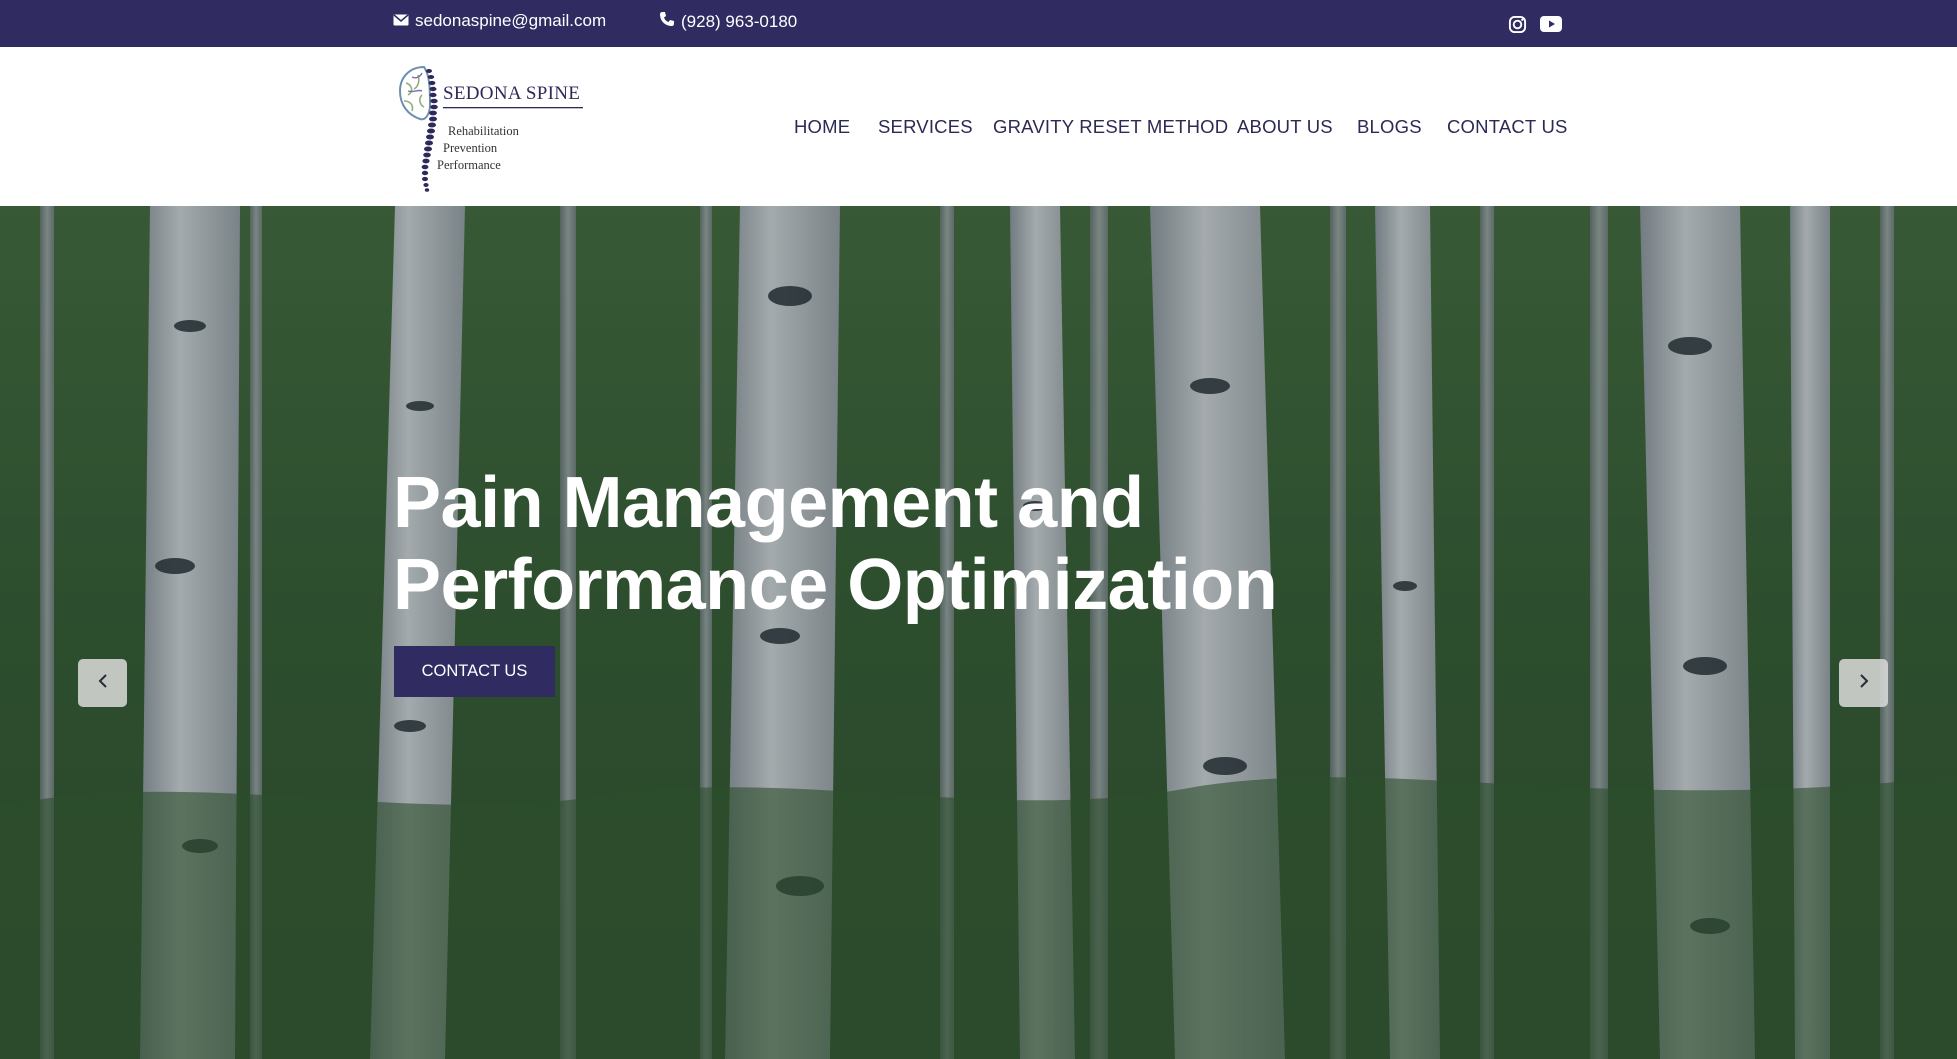 The height and width of the screenshot is (1059, 1957). I want to click on nav-item-blogs: BLOGS, so click(1389, 127).